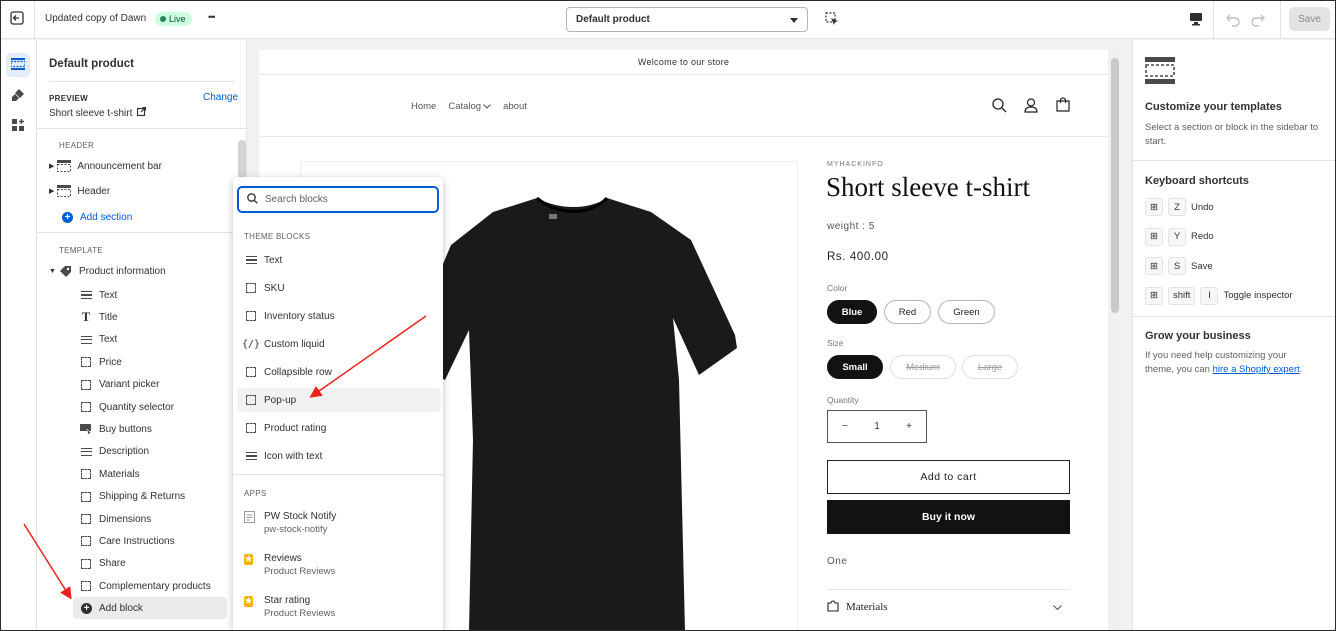  What do you see at coordinates (47, 561) in the screenshot?
I see `arrow-to-add-block` at bounding box center [47, 561].